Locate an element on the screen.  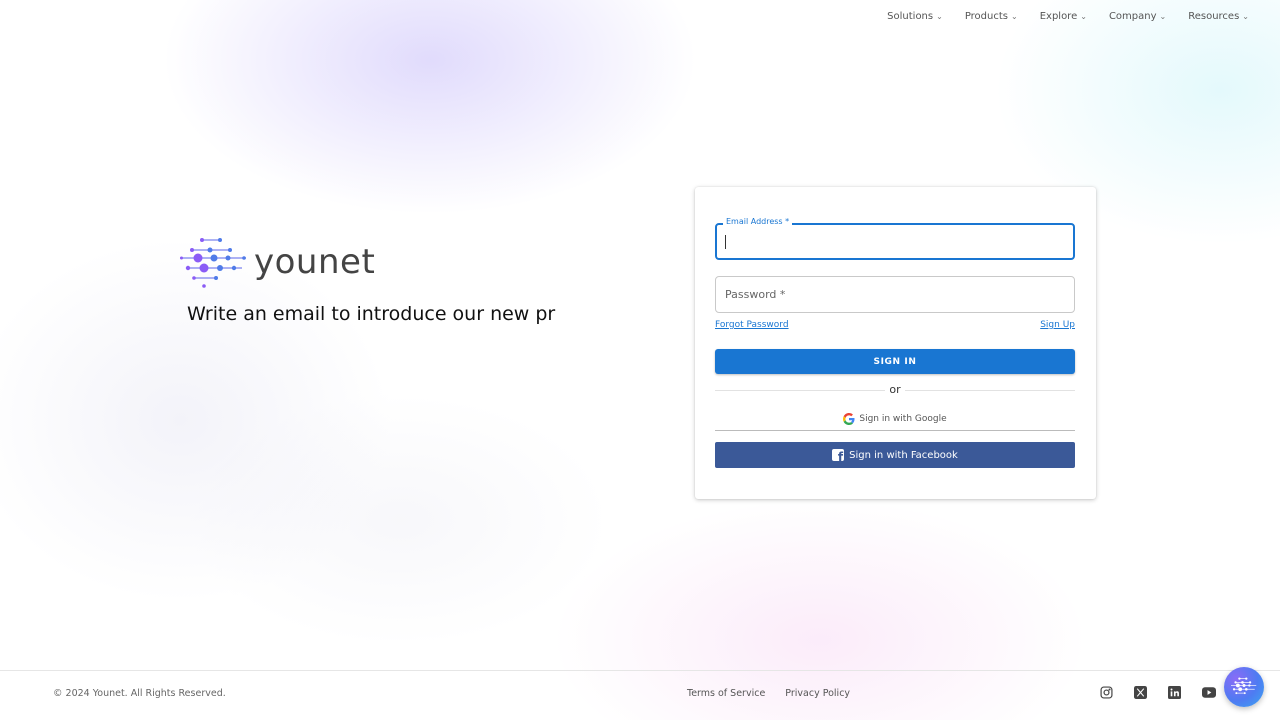
google-sign-in-button: Sign in with Google is located at coordinates (895, 419).